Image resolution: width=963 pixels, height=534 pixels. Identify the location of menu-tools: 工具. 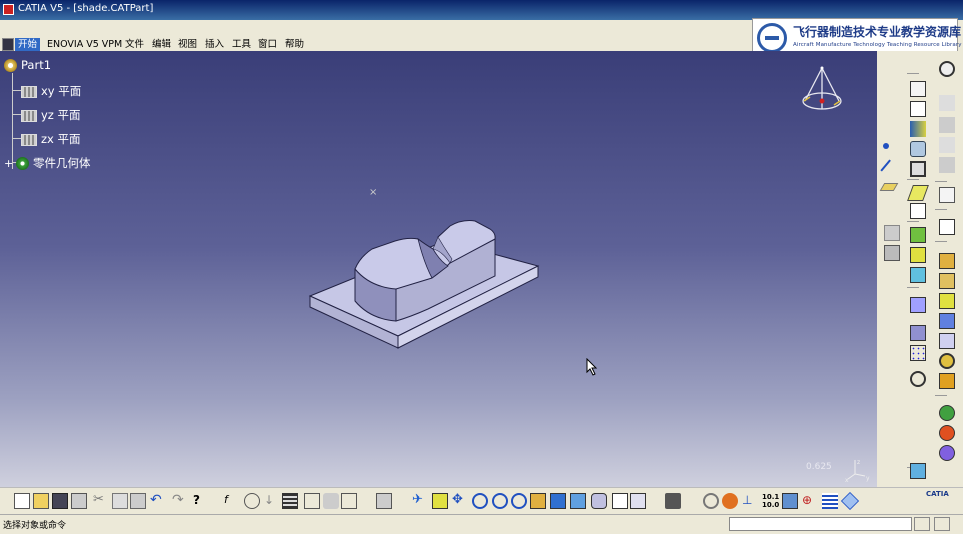
(241, 45).